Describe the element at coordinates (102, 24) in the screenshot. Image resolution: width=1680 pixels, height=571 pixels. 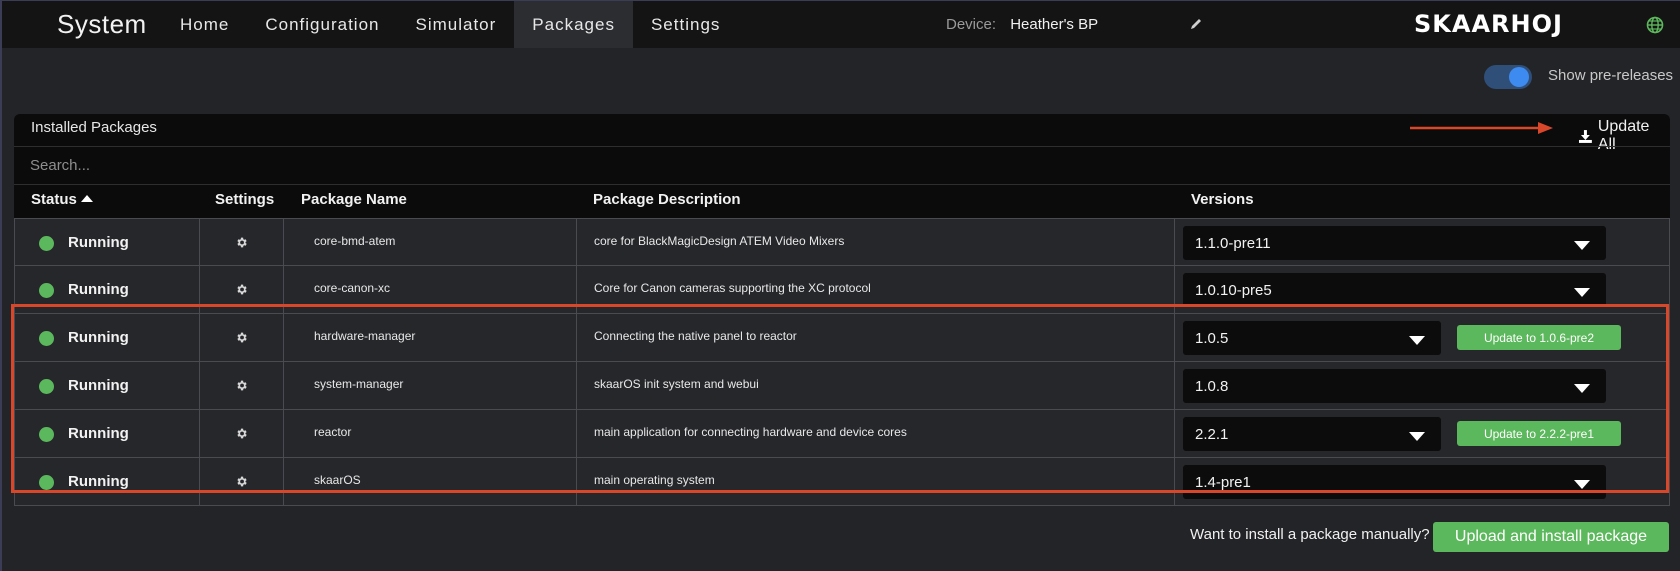
I see `app-title: System` at that location.